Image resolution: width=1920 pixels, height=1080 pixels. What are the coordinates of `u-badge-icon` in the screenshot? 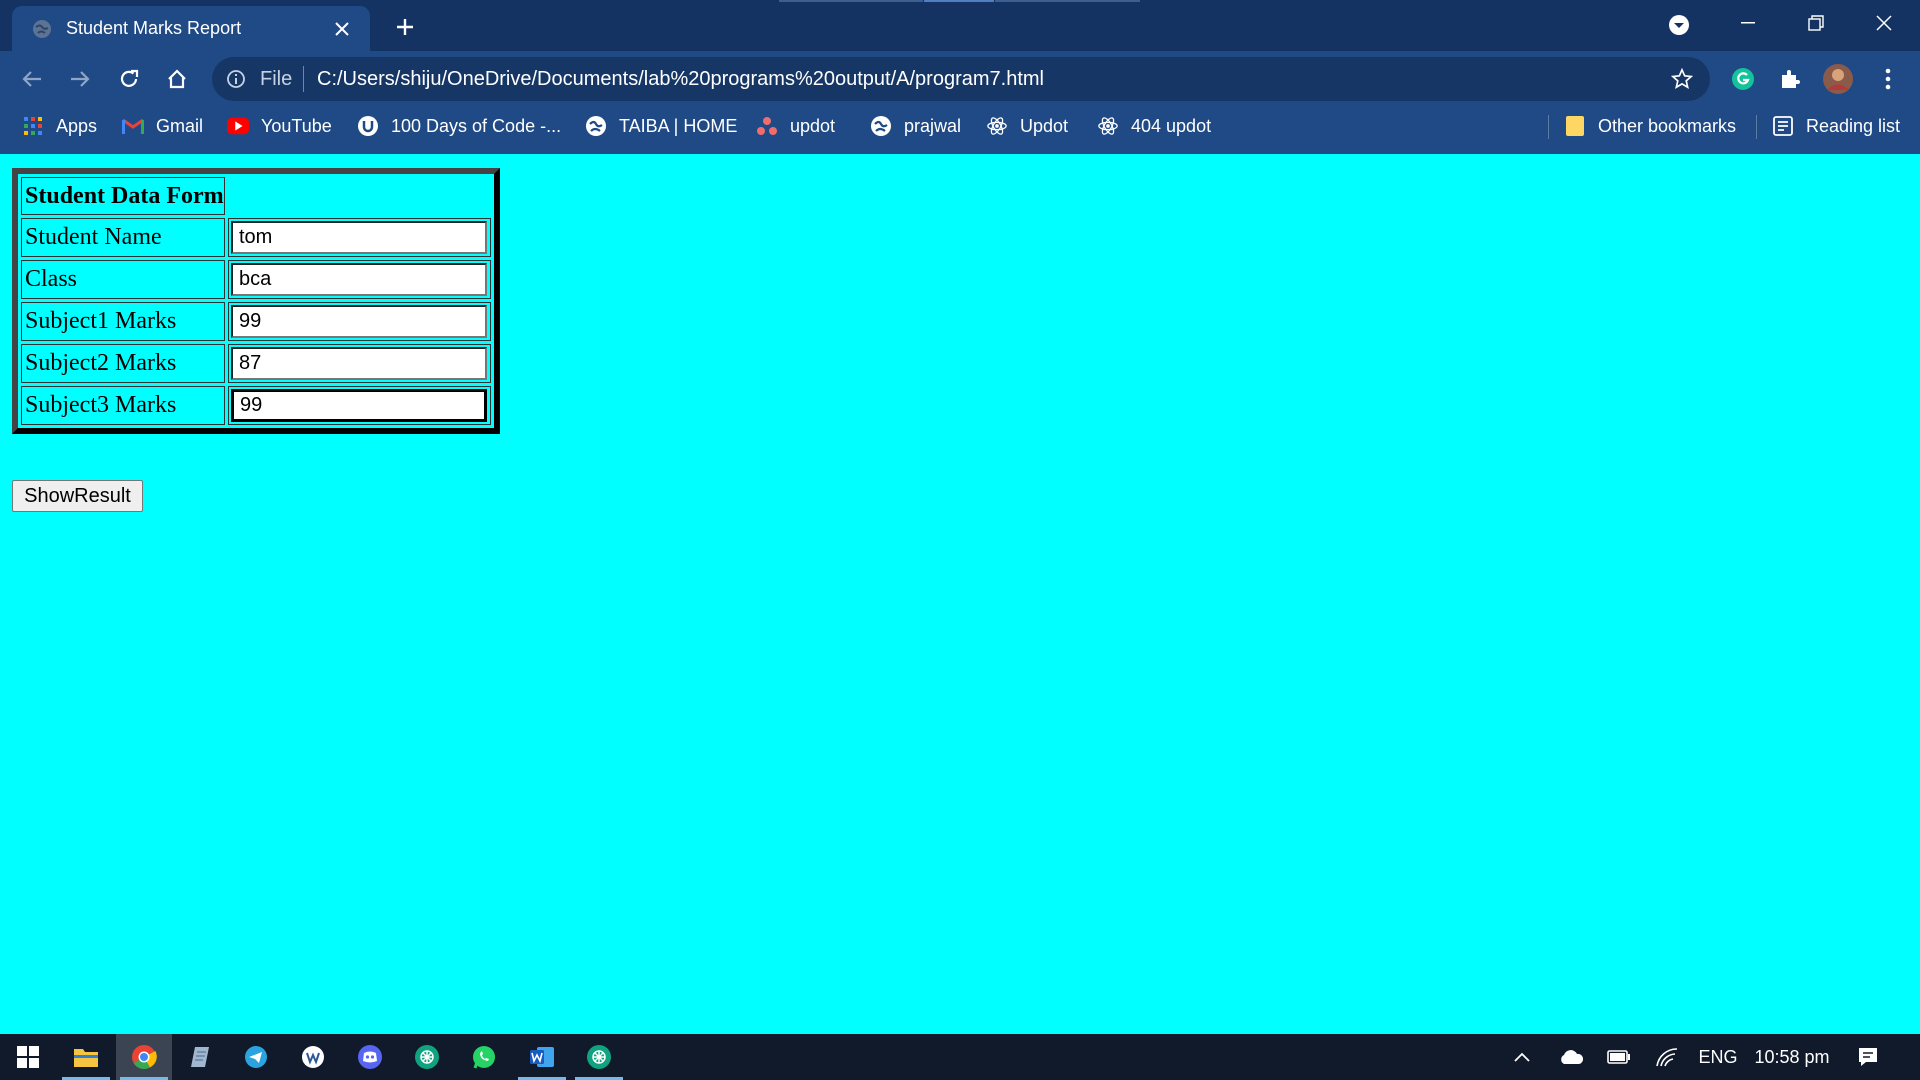 It's located at (368, 126).